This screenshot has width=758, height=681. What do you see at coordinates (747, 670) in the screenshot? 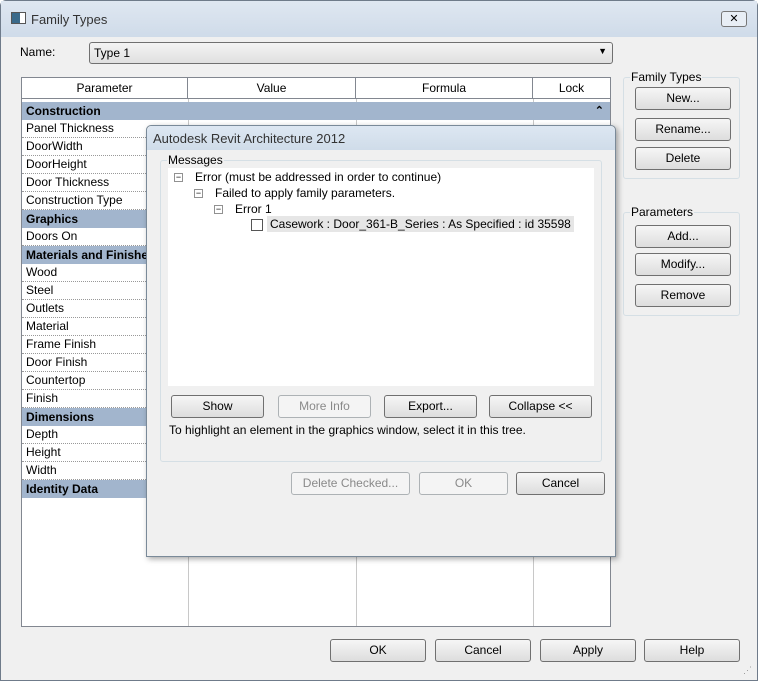
I see `resize-grip-icon: ⋰` at bounding box center [747, 670].